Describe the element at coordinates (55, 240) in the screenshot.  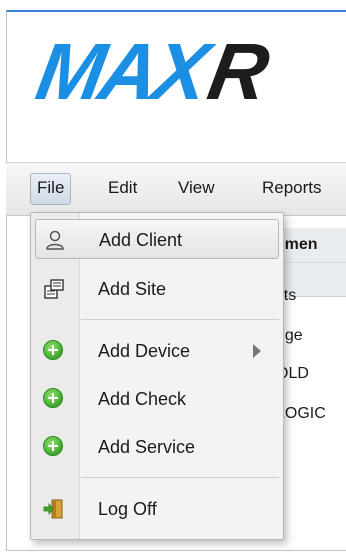
I see `user-icon` at that location.